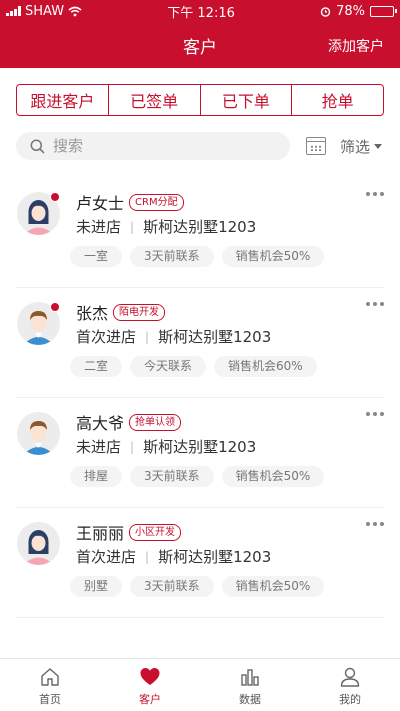  I want to click on status-bar: SHAW 下午 12:16 78%, so click(200, 11).